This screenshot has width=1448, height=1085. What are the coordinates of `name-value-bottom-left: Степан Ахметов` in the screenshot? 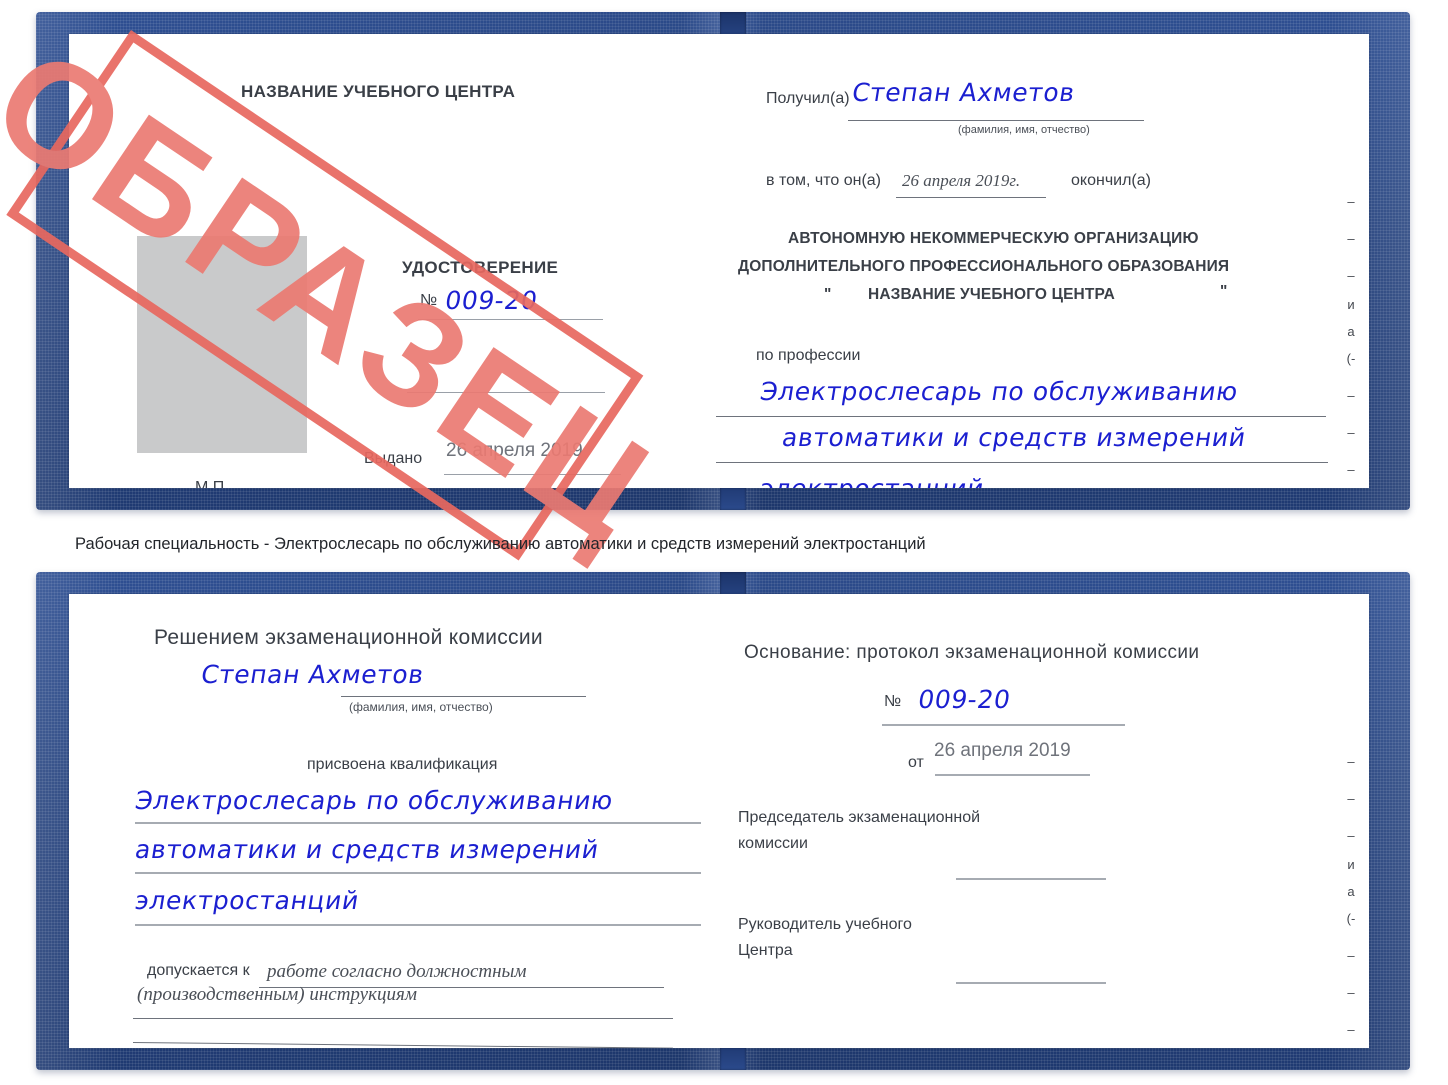 It's located at (313, 674).